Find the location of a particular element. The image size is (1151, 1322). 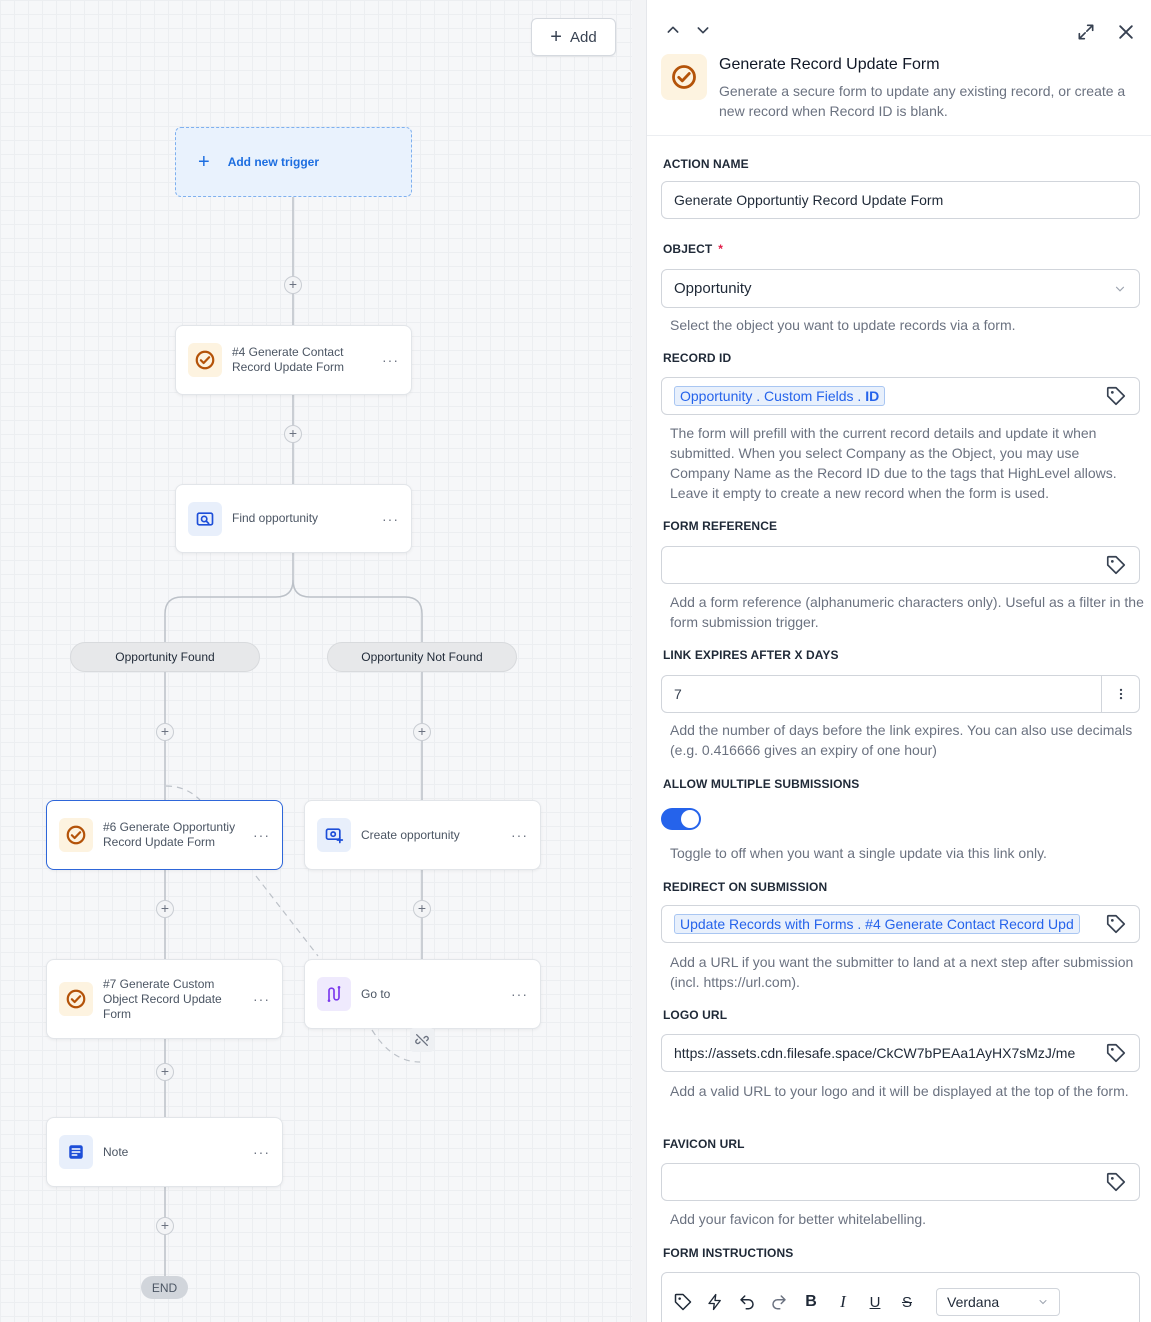

object-label-text: OBJECT is located at coordinates (688, 249).